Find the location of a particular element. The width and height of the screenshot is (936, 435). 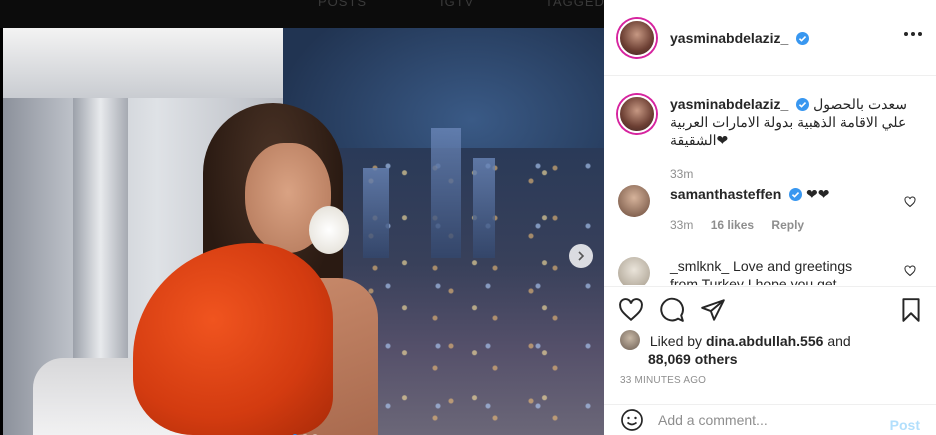

list-item: samanthasteffen ❤❤ 33m 16 likes Reply is located at coordinates (724, 209).